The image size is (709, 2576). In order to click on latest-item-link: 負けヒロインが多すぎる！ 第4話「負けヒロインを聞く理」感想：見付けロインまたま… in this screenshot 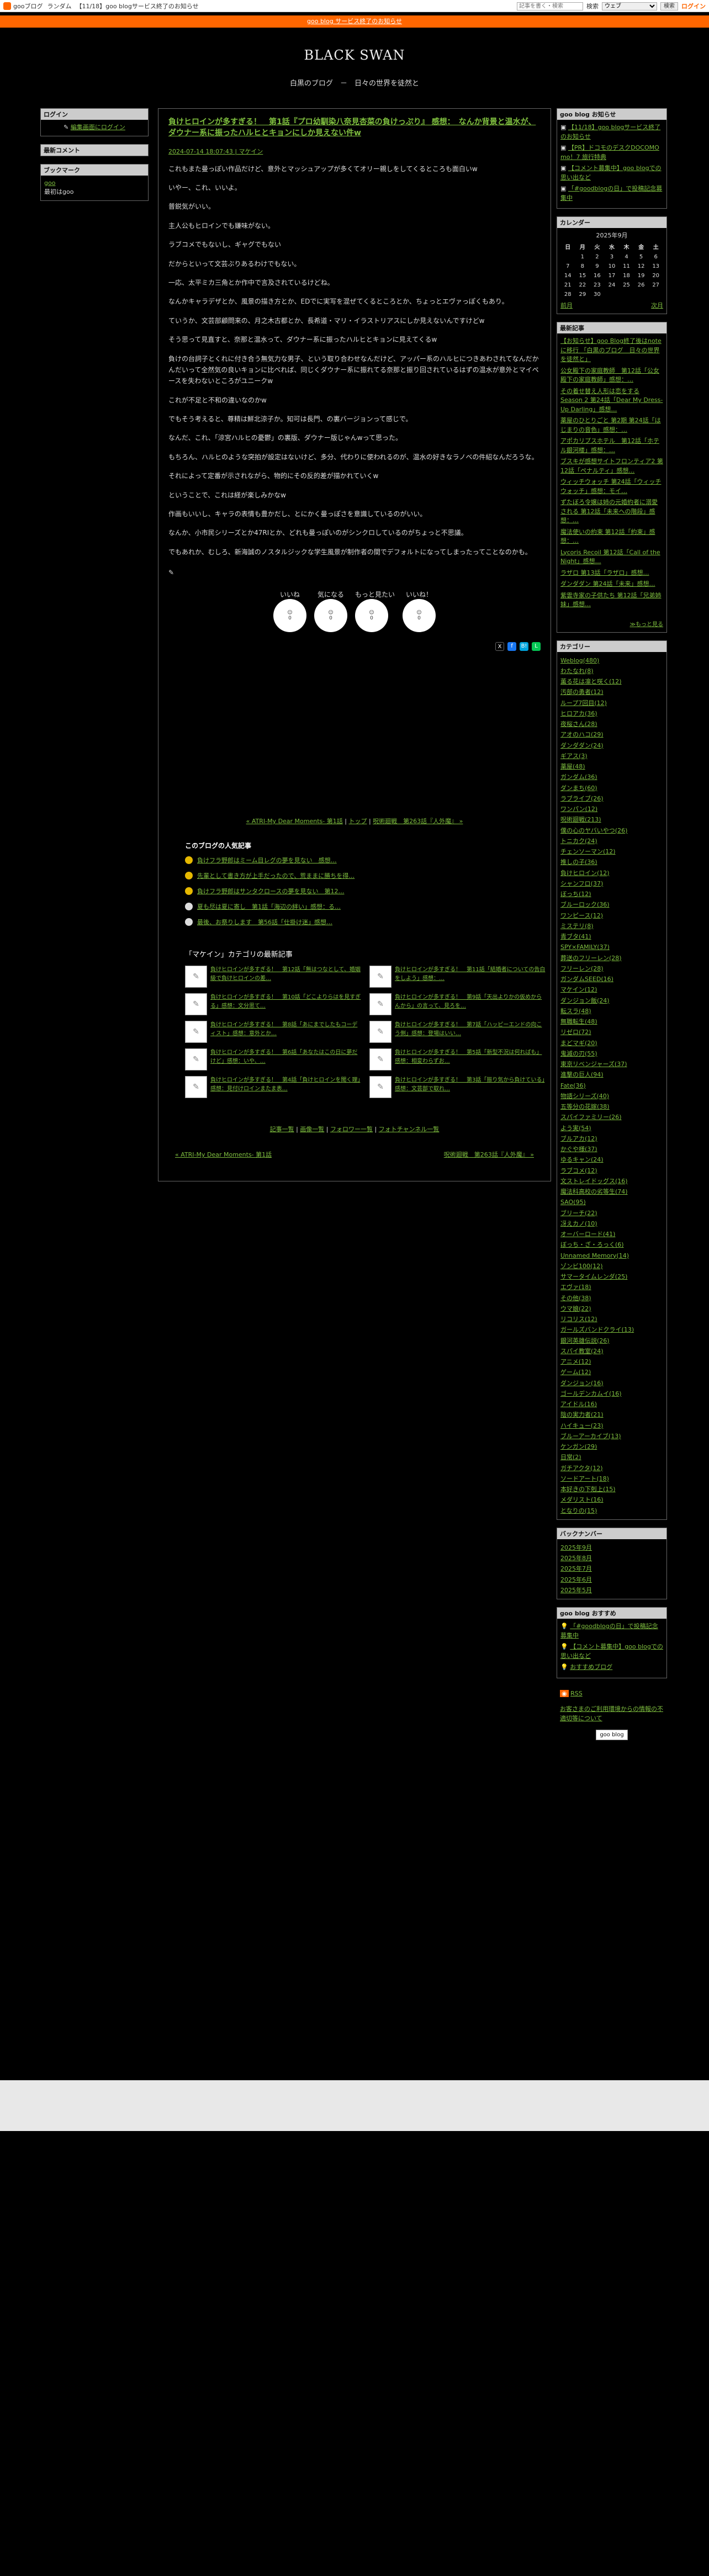, I will do `click(286, 1085)`.